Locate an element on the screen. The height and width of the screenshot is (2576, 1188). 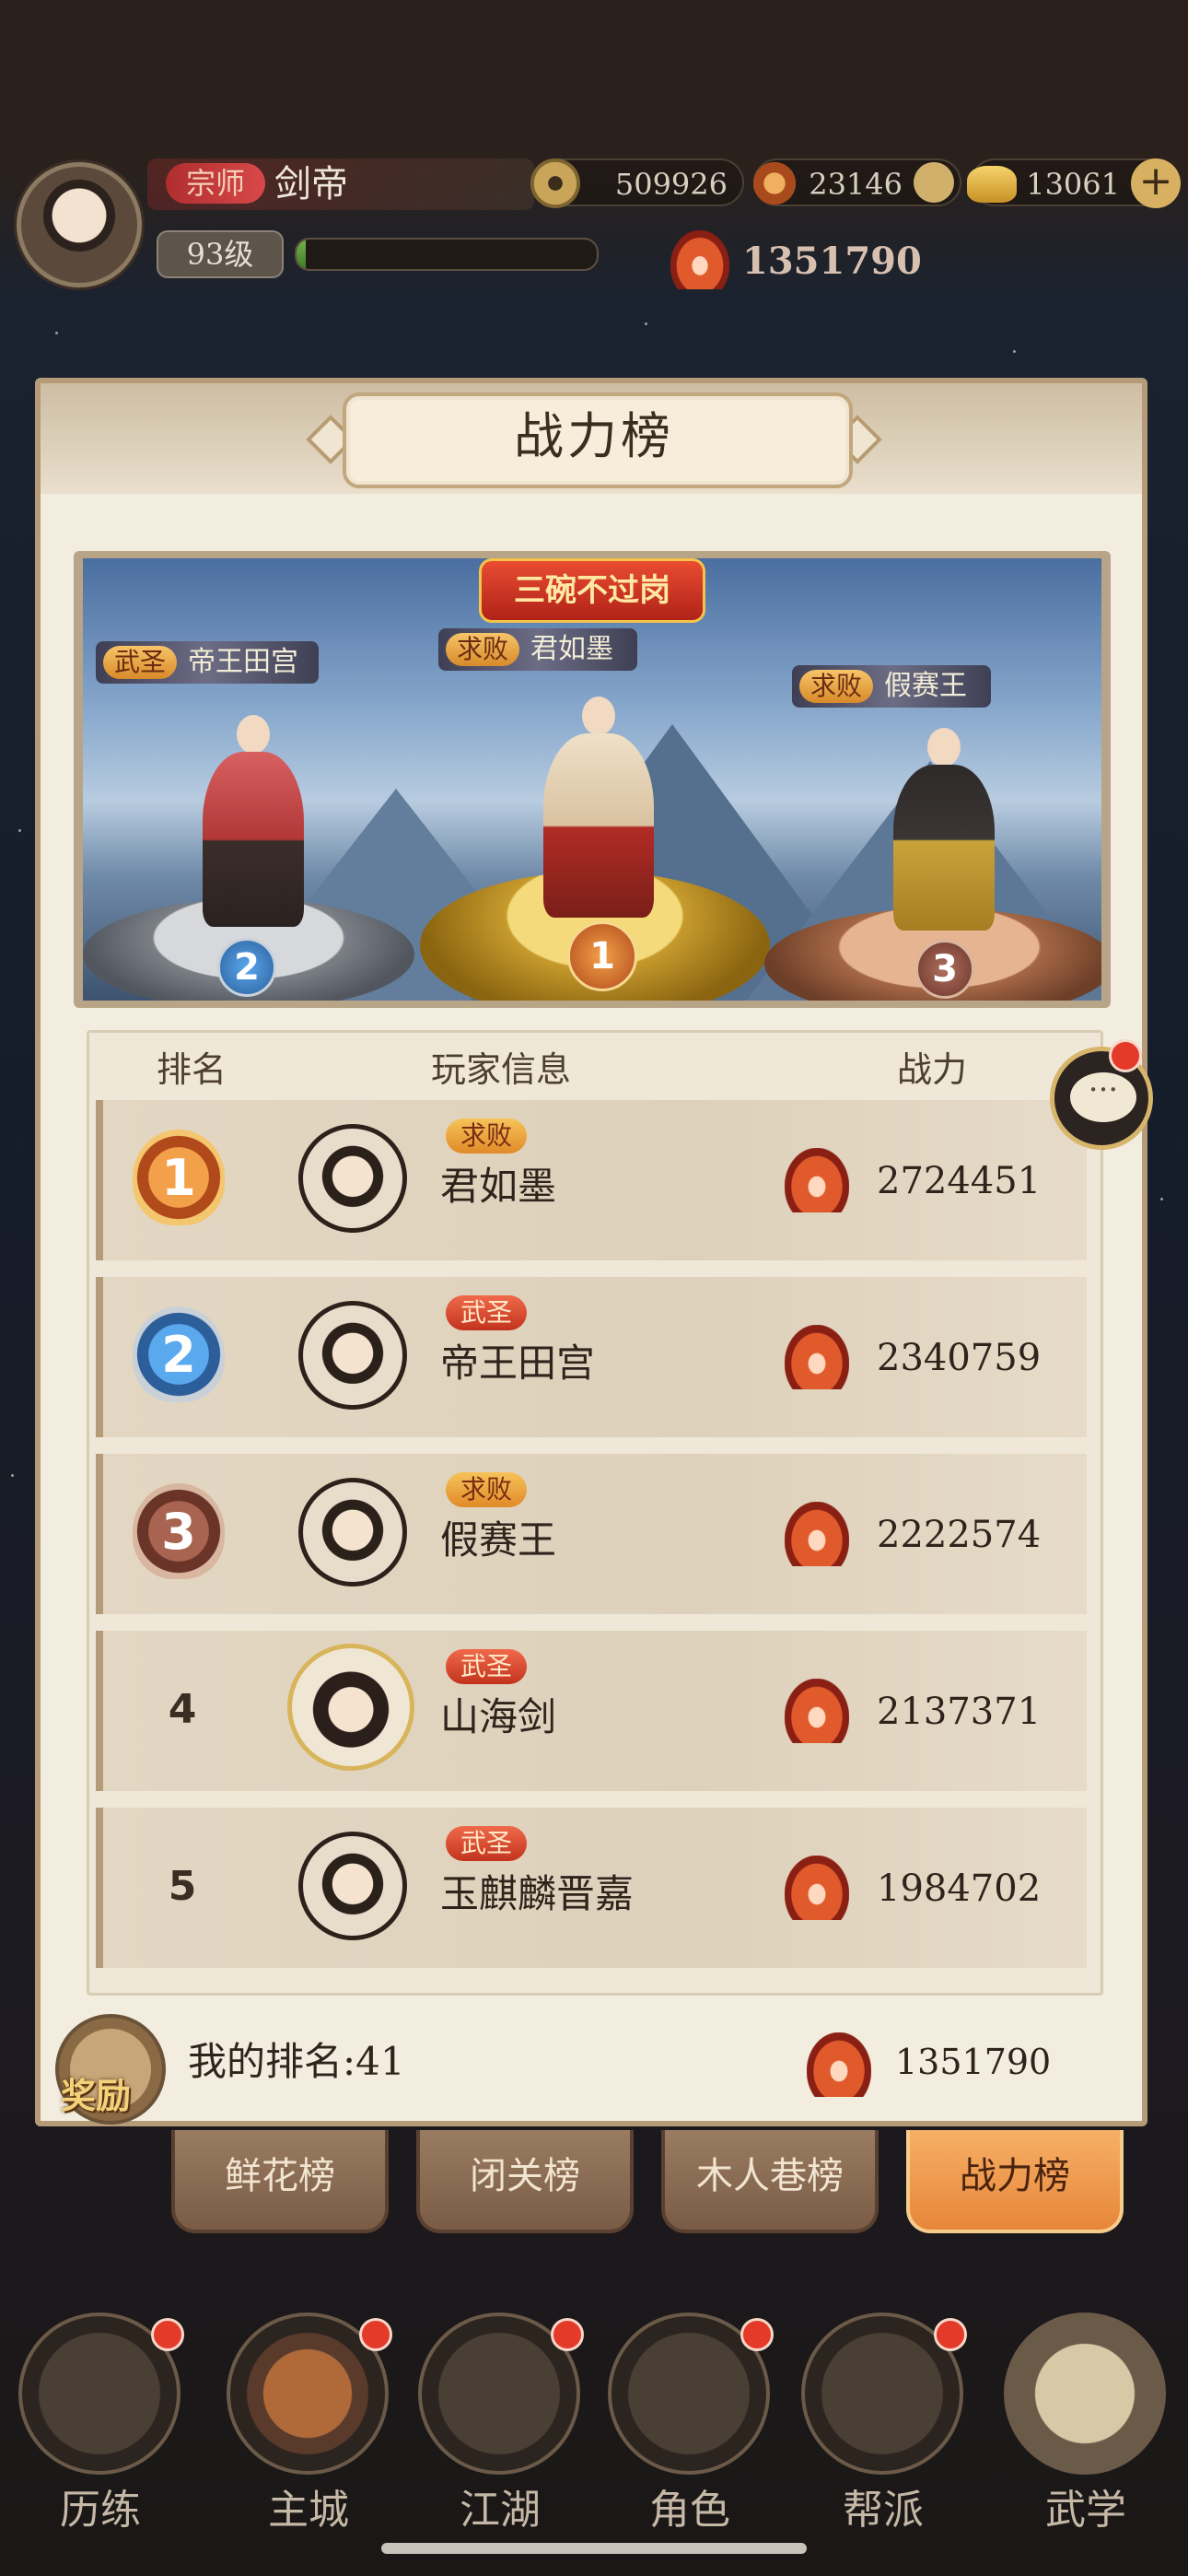
chat-bubble-icon: ··· is located at coordinates (1103, 1097).